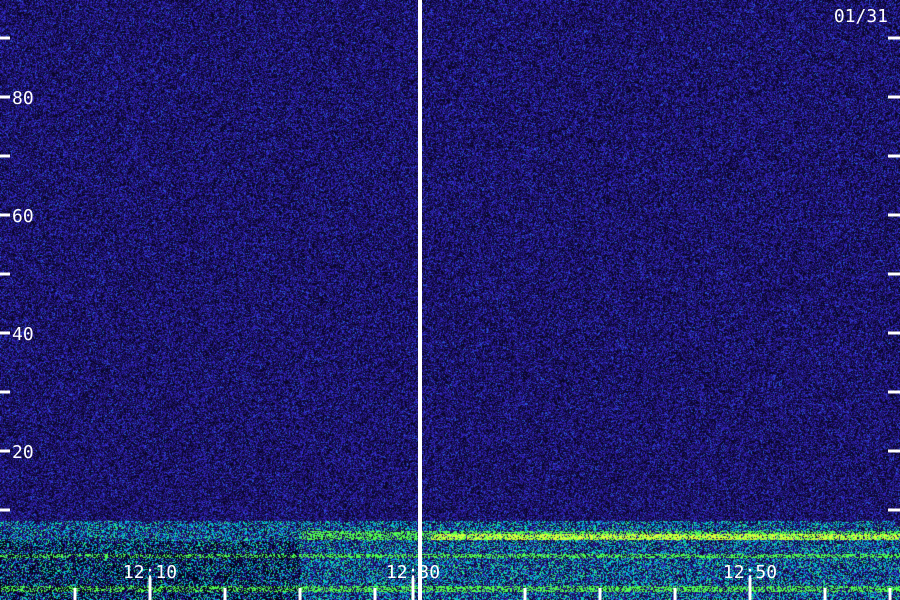 The width and height of the screenshot is (900, 600). What do you see at coordinates (861, 16) in the screenshot?
I see `date-label: 01/31` at bounding box center [861, 16].